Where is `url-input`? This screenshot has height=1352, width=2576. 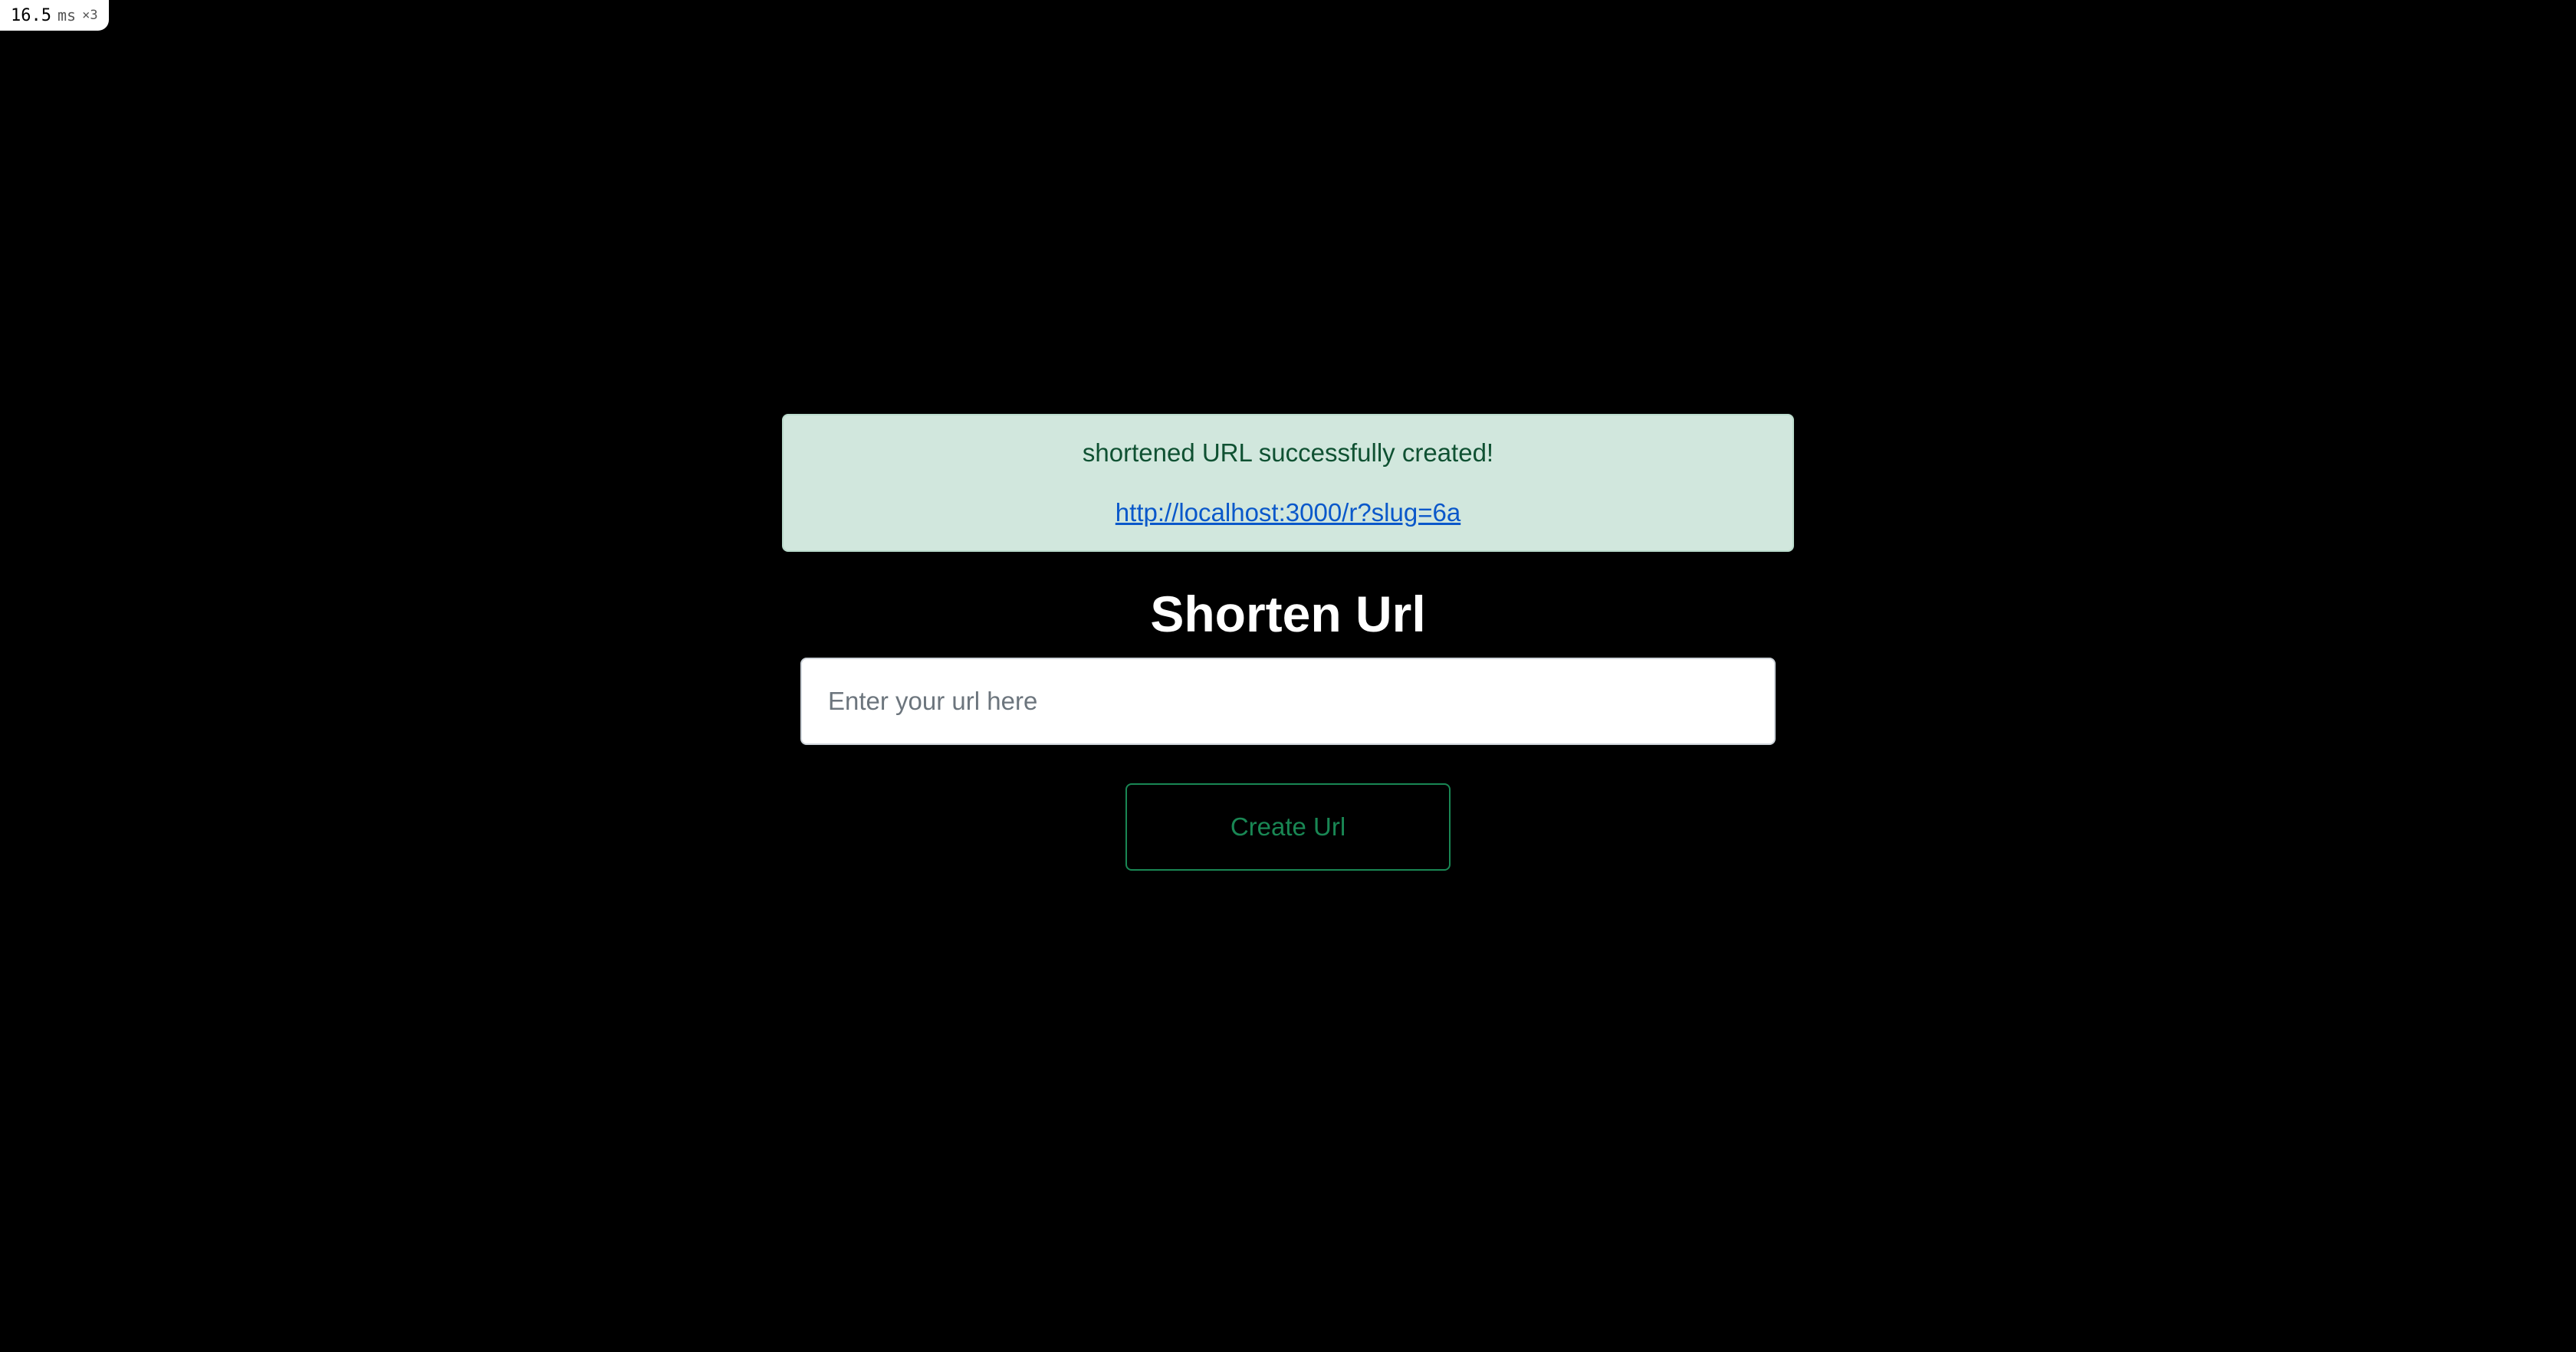
url-input is located at coordinates (1288, 701).